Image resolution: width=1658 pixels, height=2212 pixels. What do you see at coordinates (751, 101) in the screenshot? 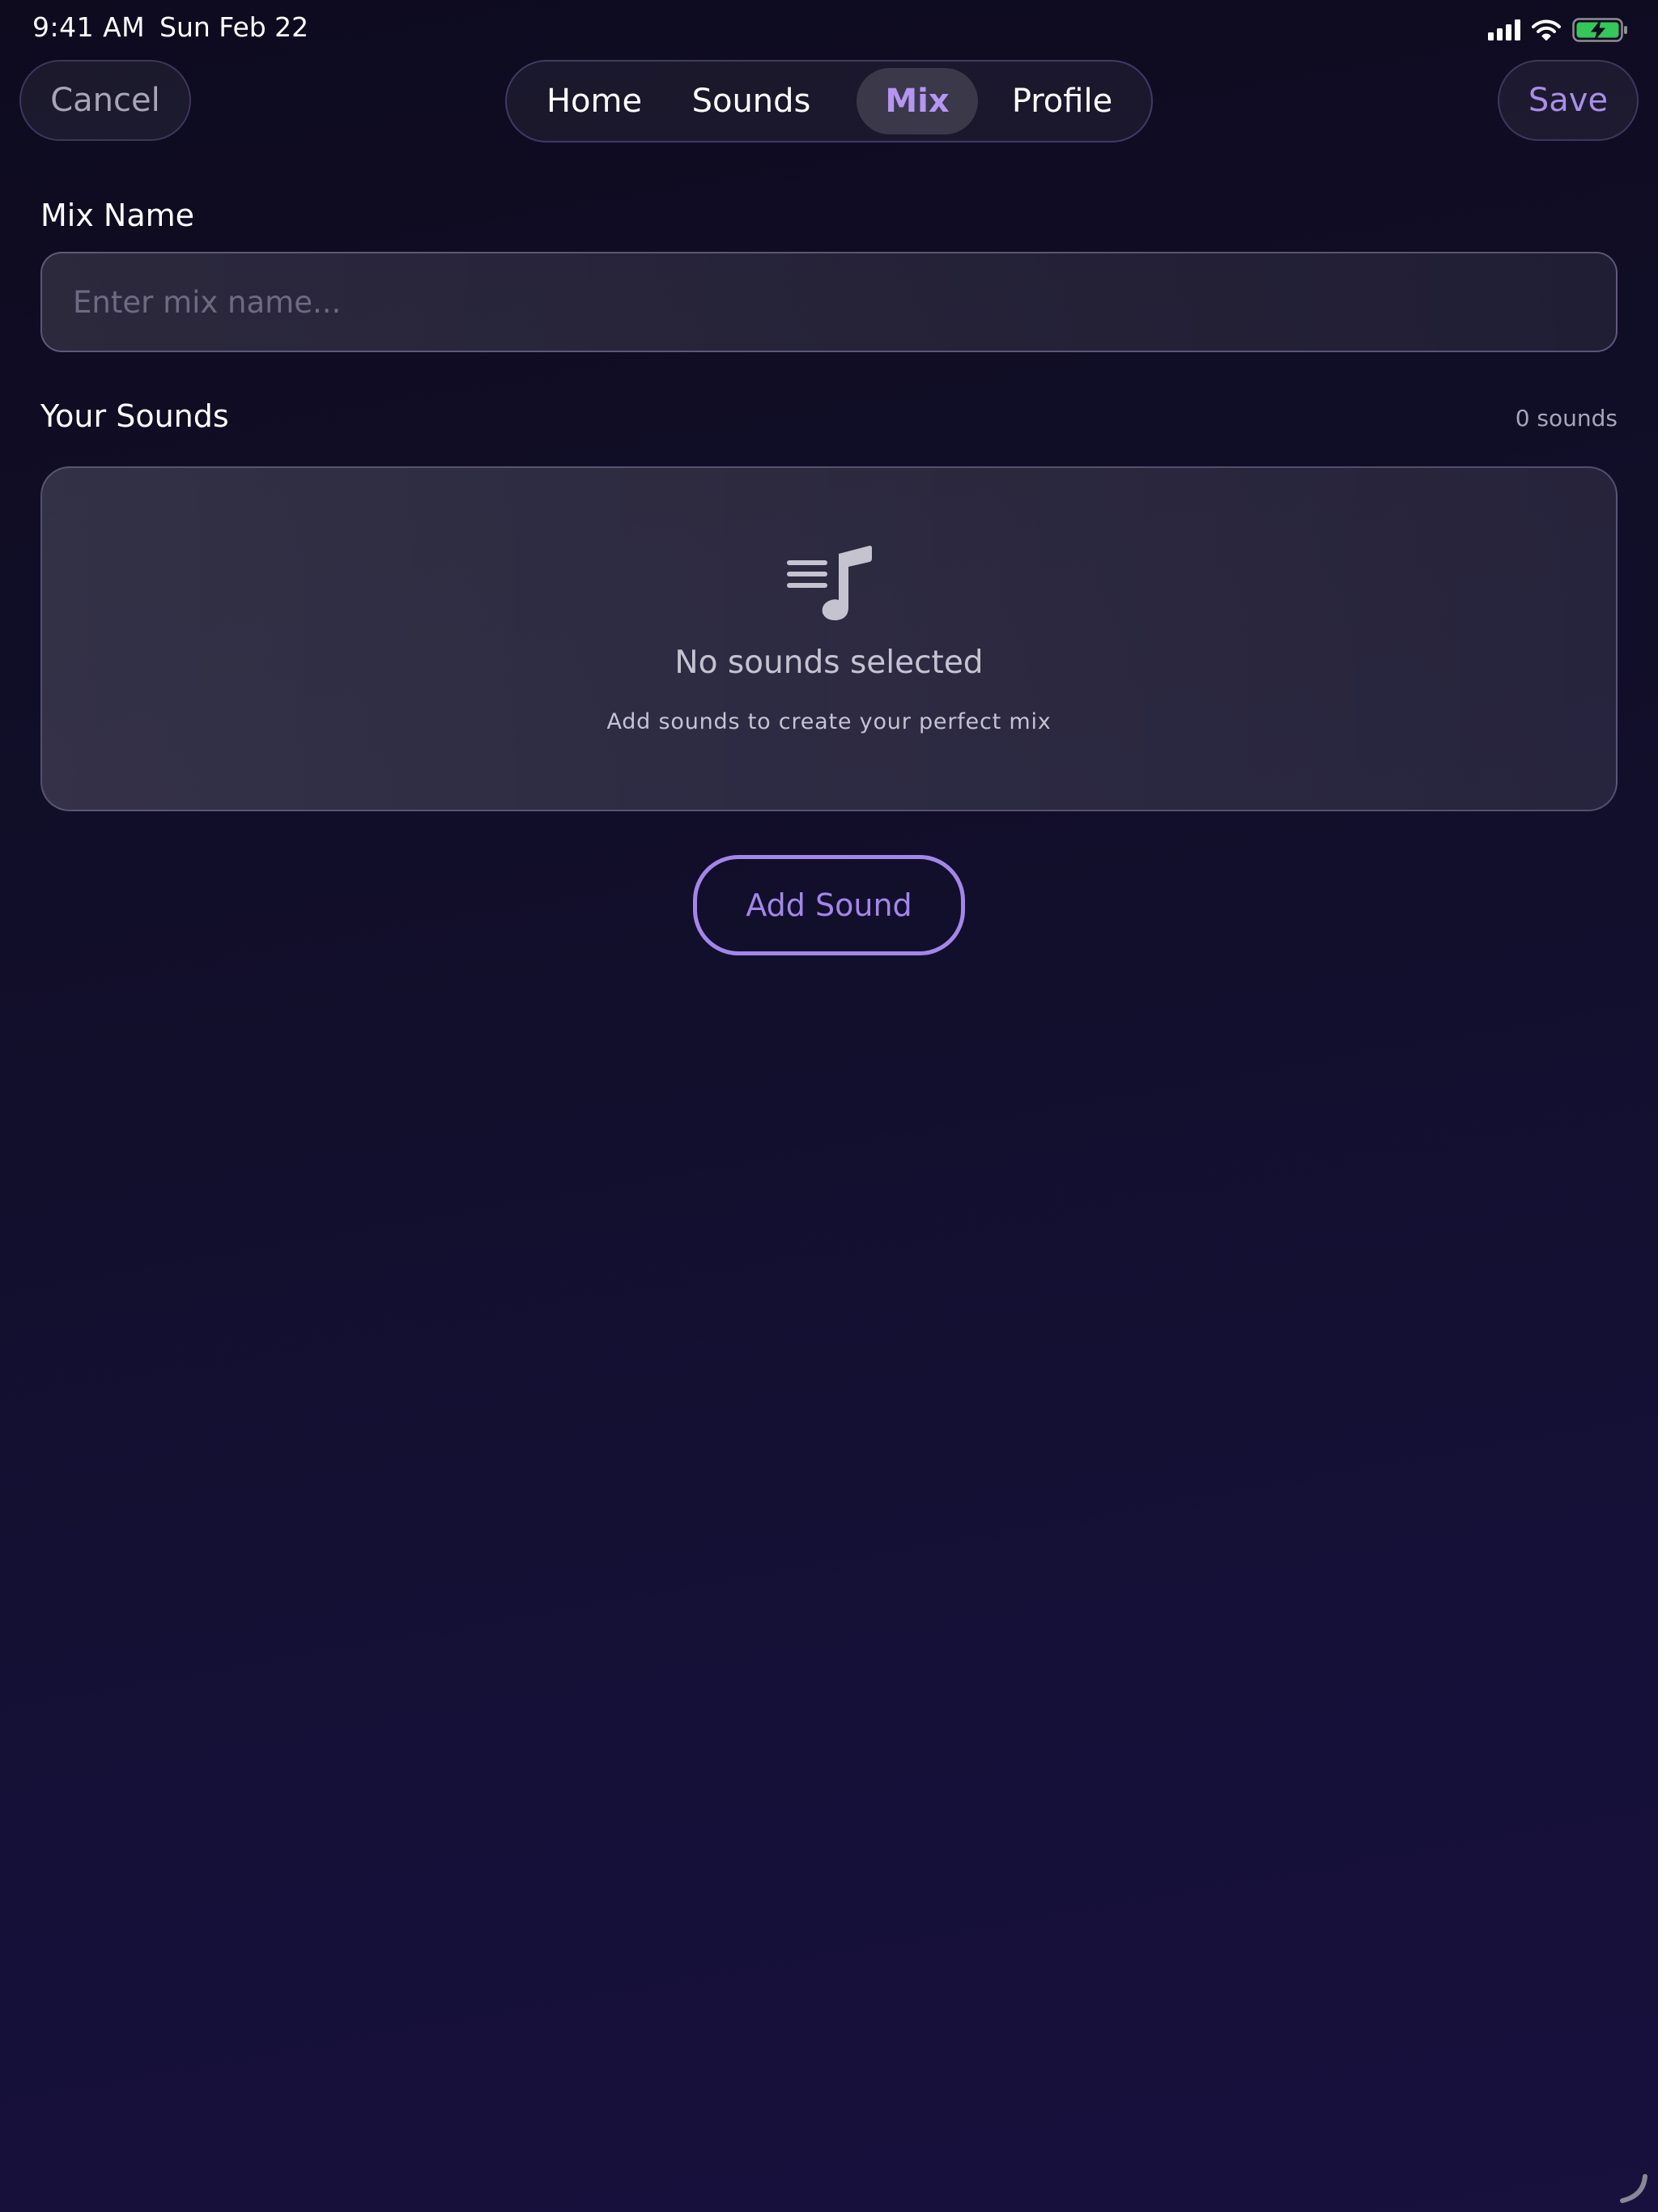
I see `tab-sounds: Sounds` at bounding box center [751, 101].